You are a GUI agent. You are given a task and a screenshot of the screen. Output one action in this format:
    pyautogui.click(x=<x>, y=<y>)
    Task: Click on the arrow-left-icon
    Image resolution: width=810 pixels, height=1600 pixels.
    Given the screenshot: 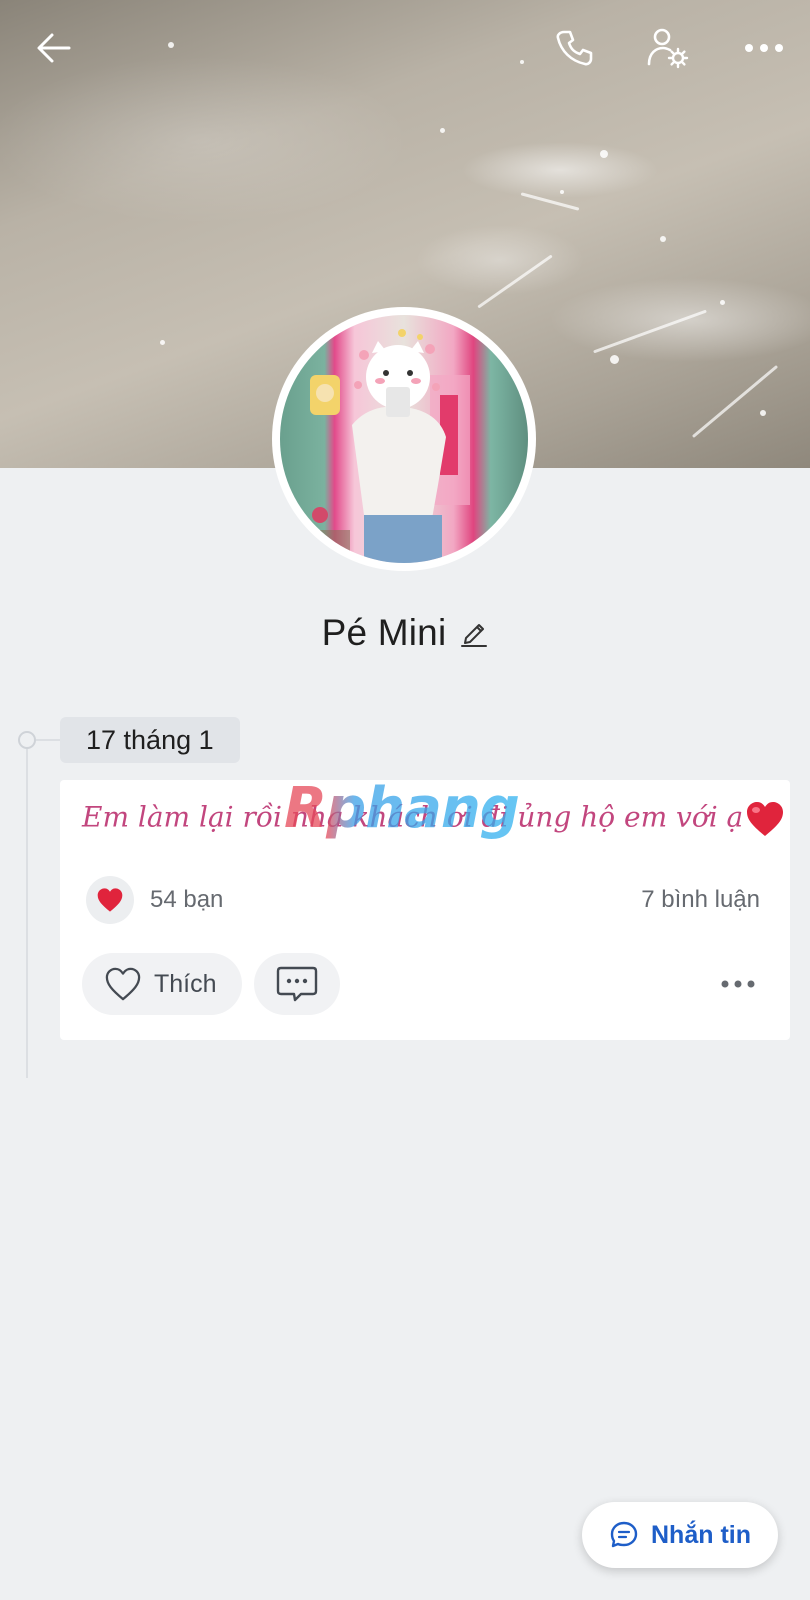 What is the action you would take?
    pyautogui.click(x=54, y=48)
    